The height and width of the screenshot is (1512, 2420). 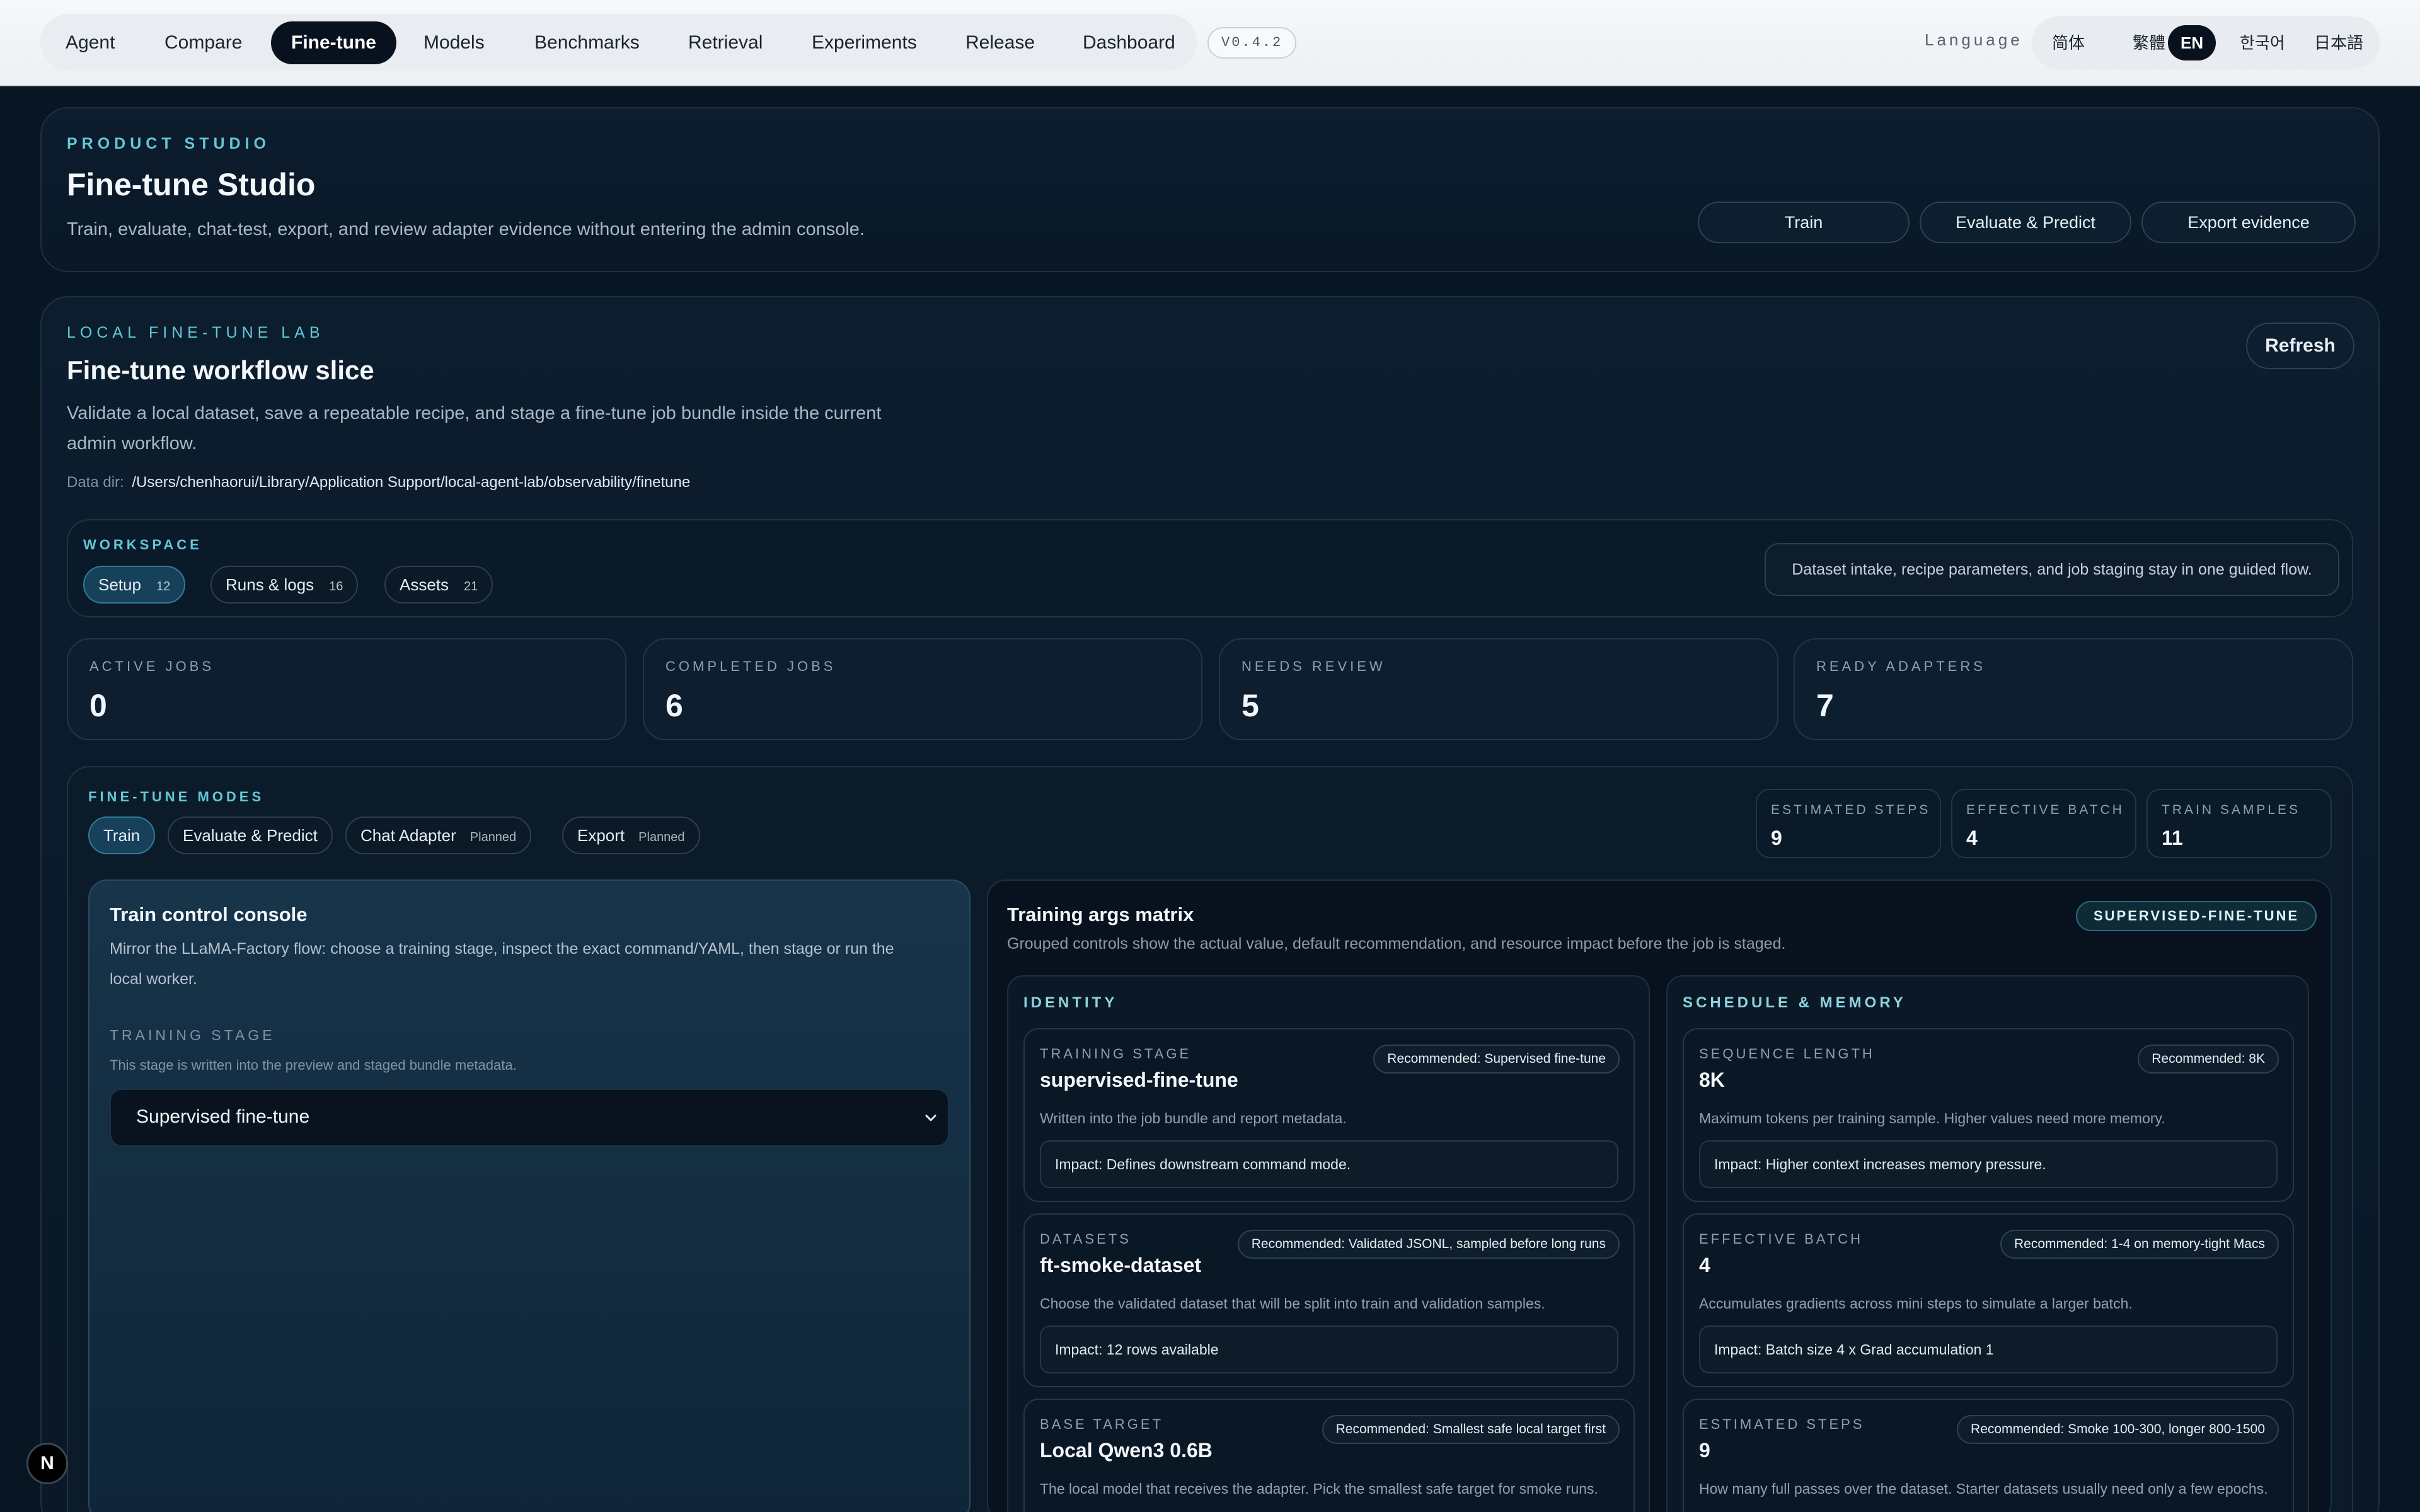 I want to click on mode-tab-label: Train, so click(x=122, y=835).